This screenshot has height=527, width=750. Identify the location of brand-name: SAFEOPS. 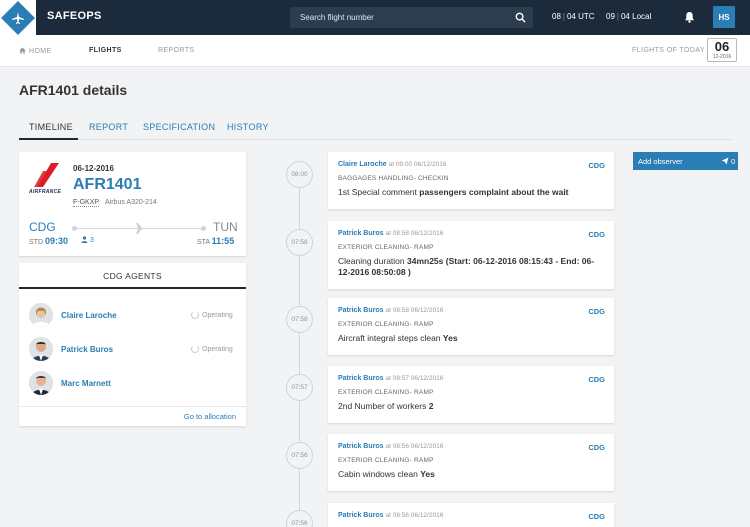
(74, 16).